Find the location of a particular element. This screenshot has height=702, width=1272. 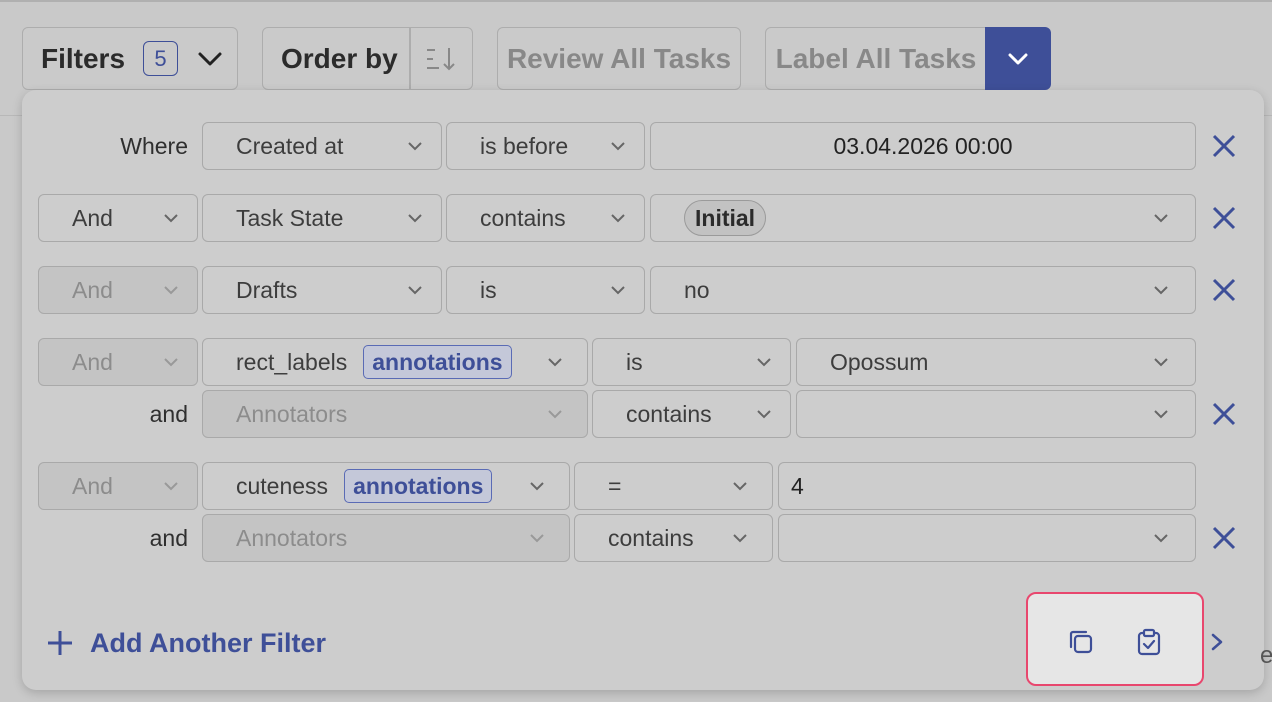

order-by-label: Order by is located at coordinates (339, 58).